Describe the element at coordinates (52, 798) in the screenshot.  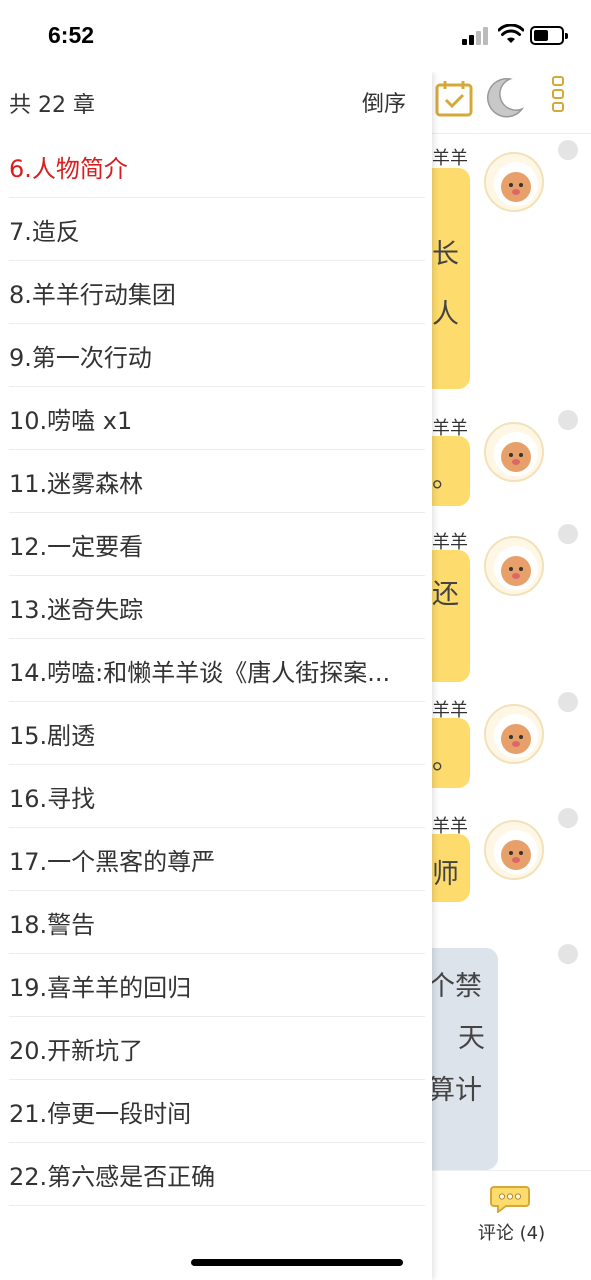
I see `chapter-title: 16.寻找` at that location.